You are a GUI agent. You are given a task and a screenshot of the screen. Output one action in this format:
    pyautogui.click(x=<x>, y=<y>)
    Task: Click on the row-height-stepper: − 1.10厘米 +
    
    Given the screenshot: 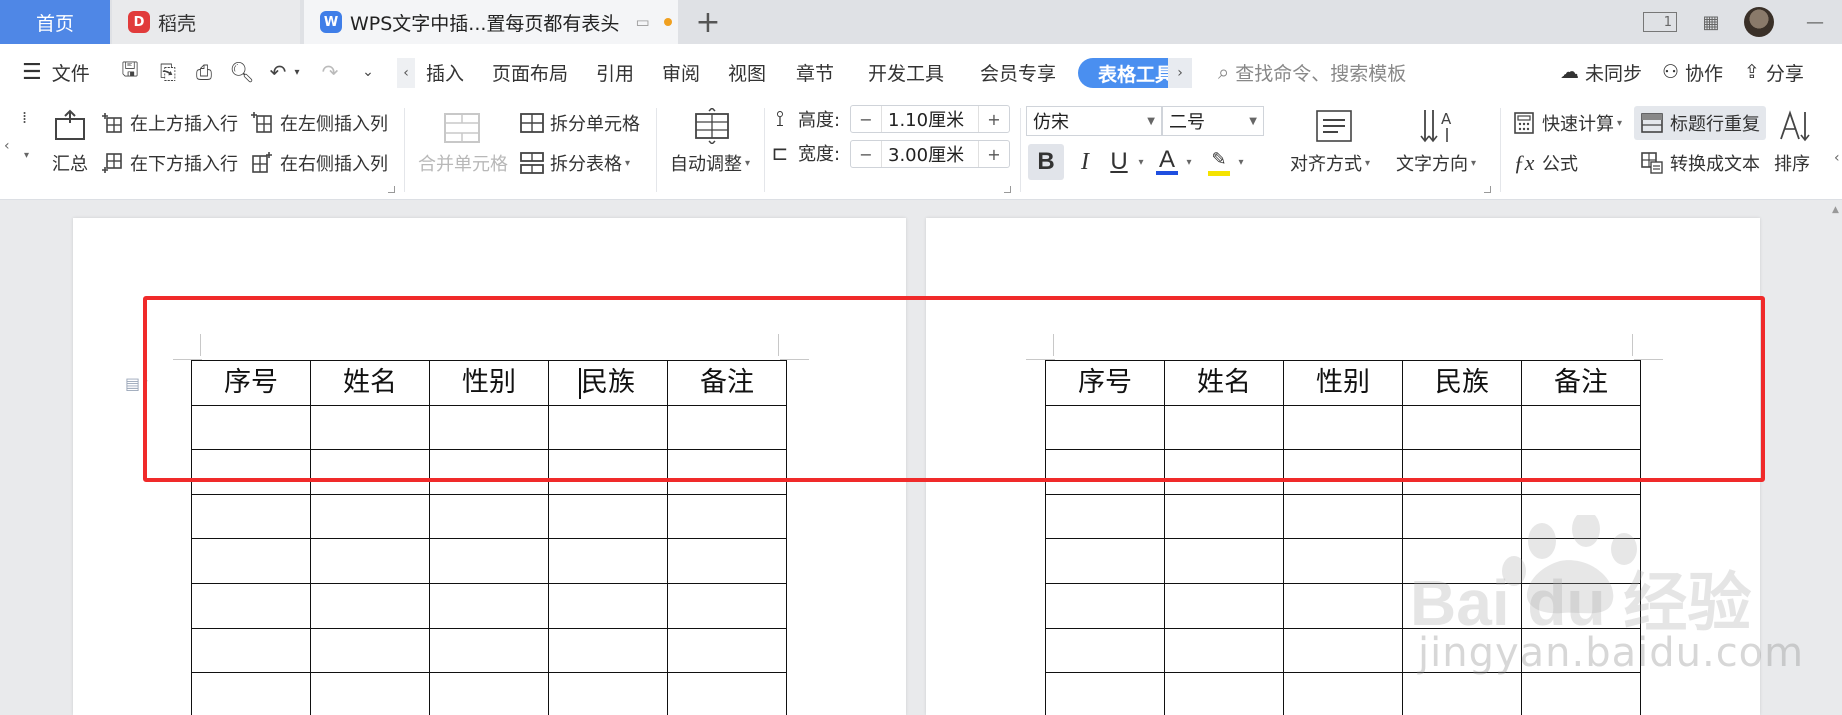 What is the action you would take?
    pyautogui.click(x=930, y=119)
    